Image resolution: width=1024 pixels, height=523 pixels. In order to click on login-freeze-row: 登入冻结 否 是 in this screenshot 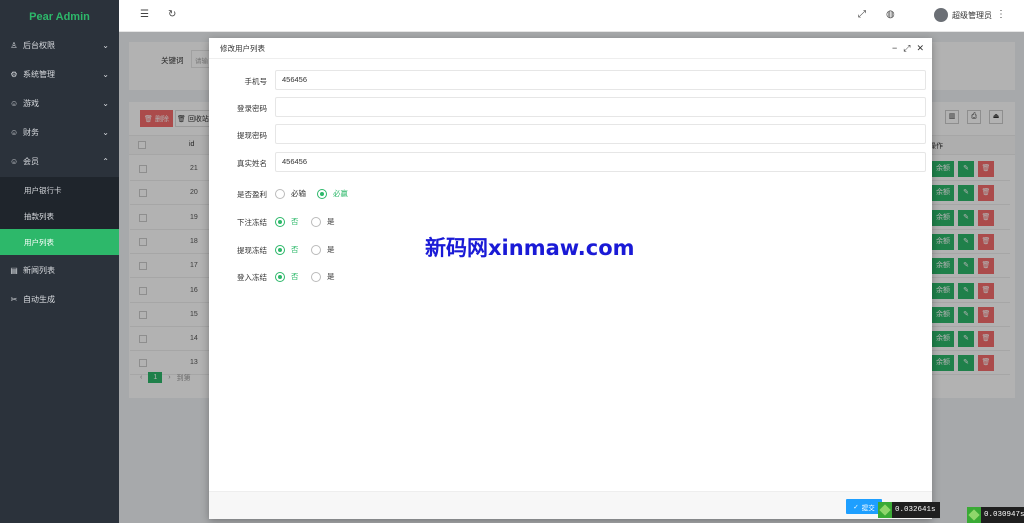, I will do `click(570, 277)`.